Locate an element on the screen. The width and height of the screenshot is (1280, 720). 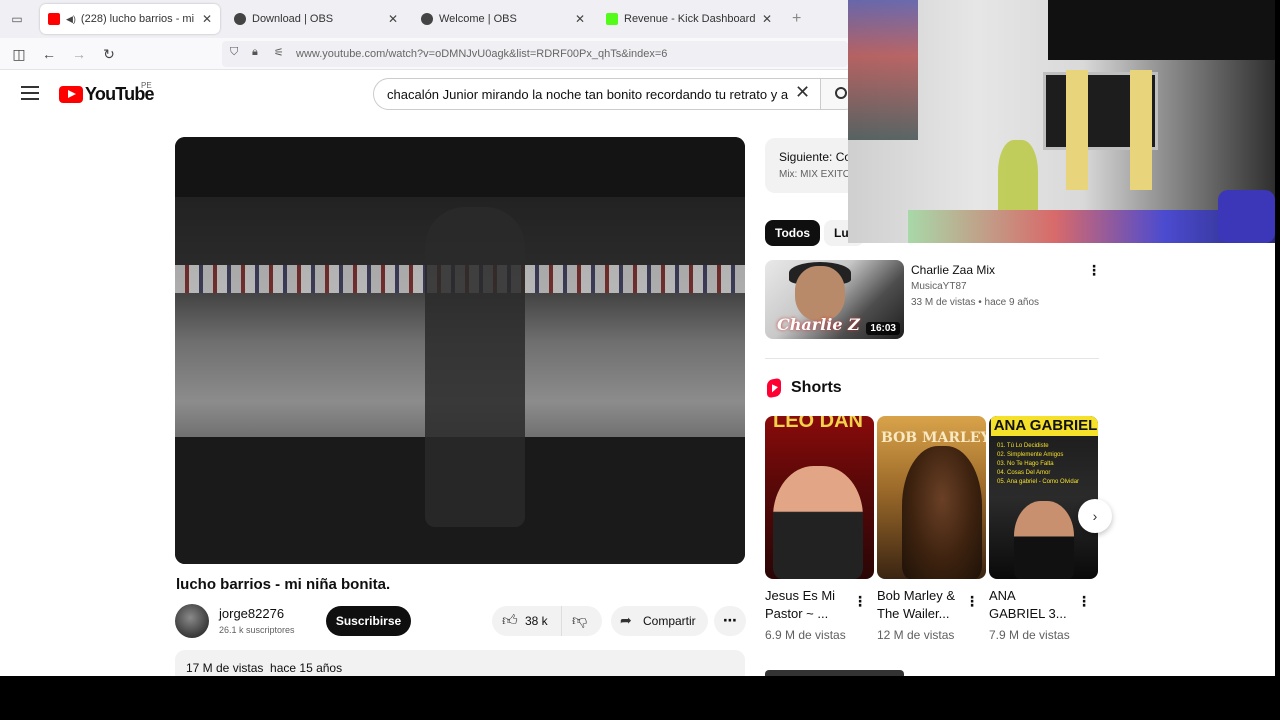
country-code: PE is located at coordinates (146, 85).